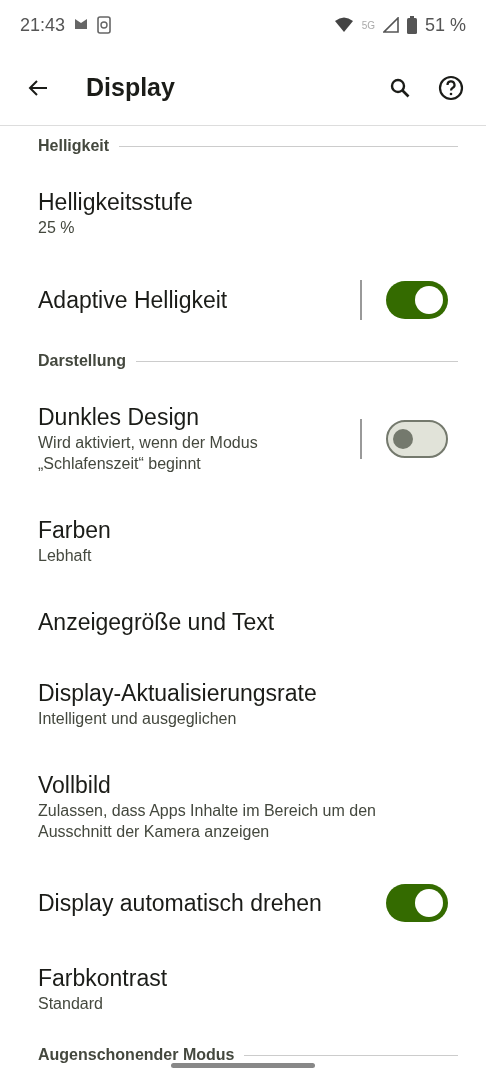 The height and width of the screenshot is (1080, 486). What do you see at coordinates (71, 1004) in the screenshot?
I see `setting-summary: Standard` at bounding box center [71, 1004].